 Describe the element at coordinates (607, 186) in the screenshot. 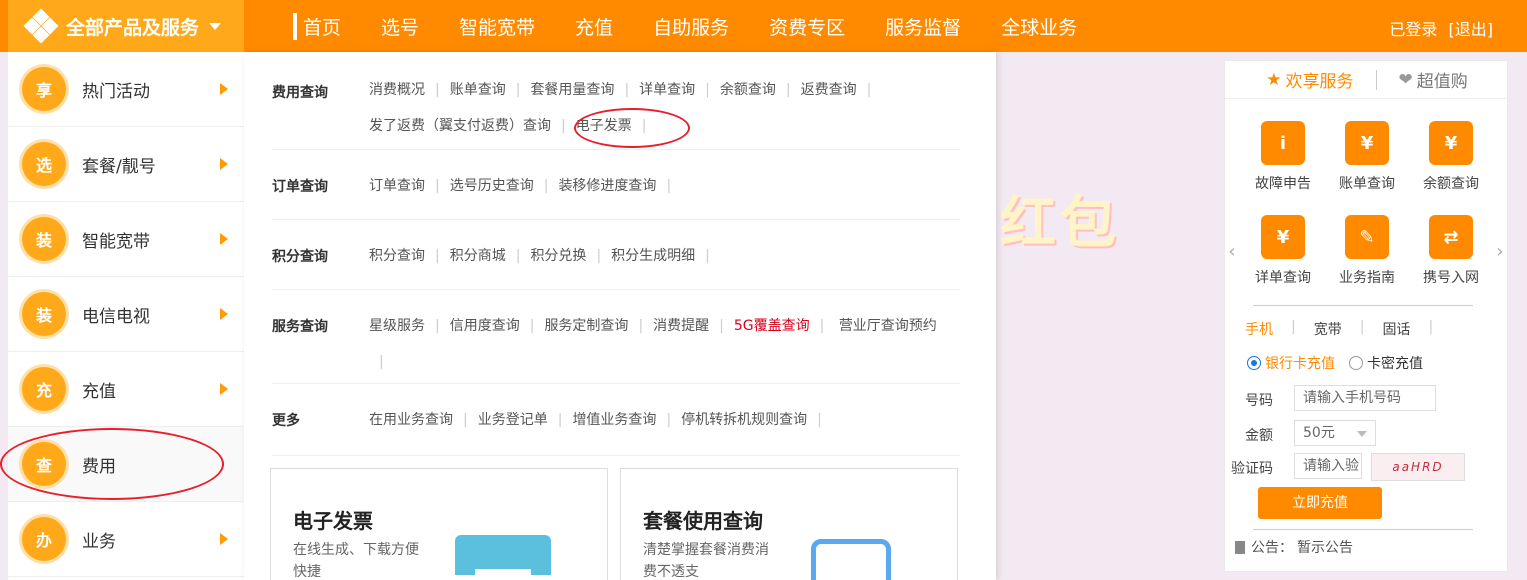

I see `link-repair-progress: 装移修进度查询` at that location.